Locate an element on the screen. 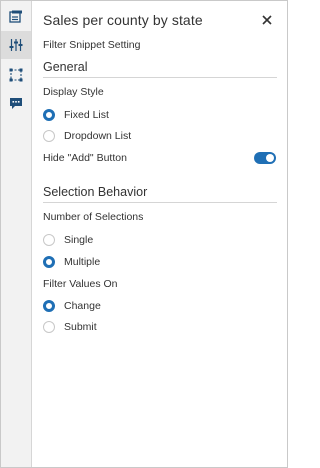 The image size is (320, 468). sliders-icon is located at coordinates (16, 45).